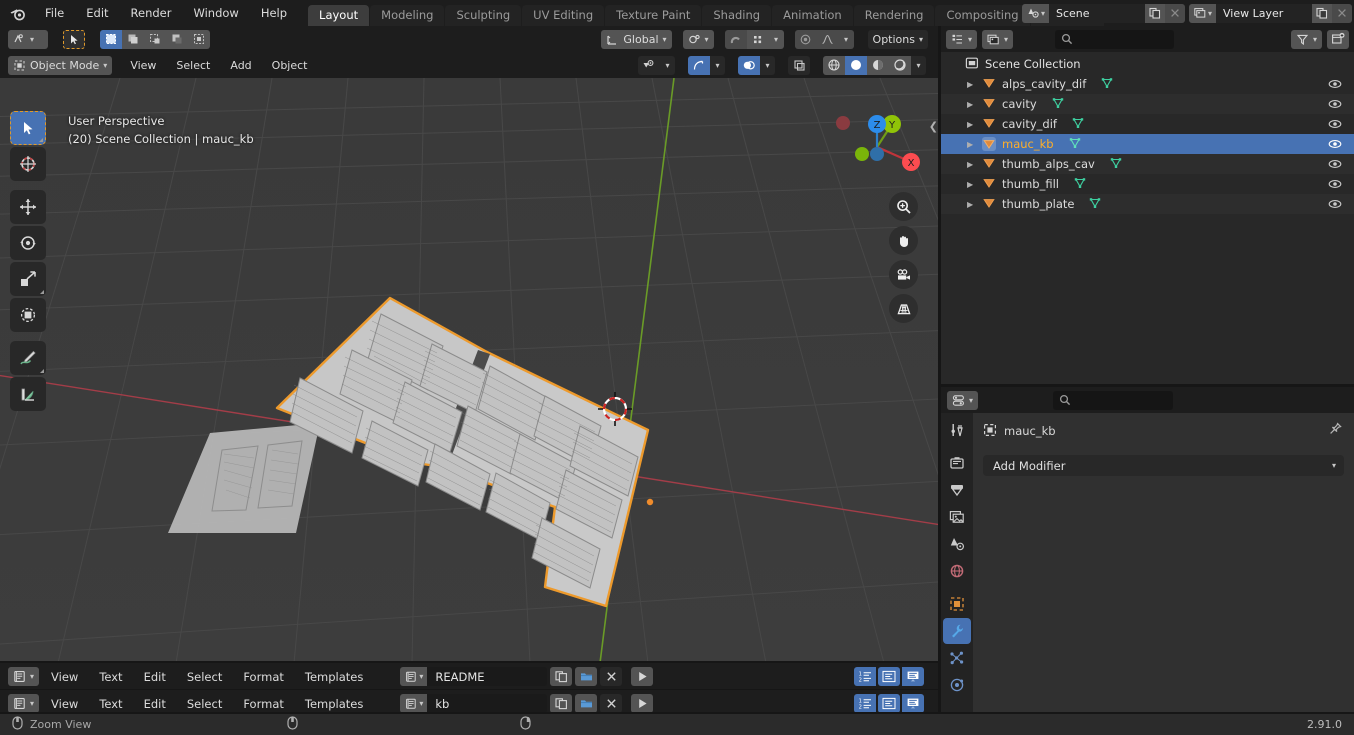  Describe the element at coordinates (957, 571) in the screenshot. I see `world-globe-icon` at that location.